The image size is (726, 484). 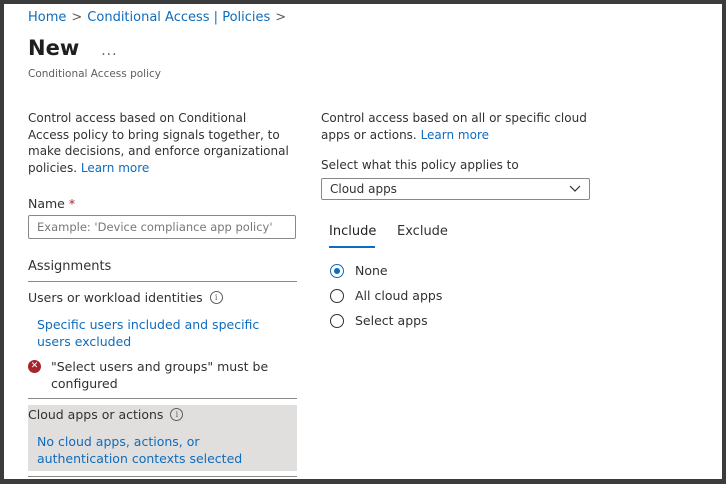 What do you see at coordinates (455, 189) in the screenshot?
I see `applies-to-dropdown: Cloud apps` at bounding box center [455, 189].